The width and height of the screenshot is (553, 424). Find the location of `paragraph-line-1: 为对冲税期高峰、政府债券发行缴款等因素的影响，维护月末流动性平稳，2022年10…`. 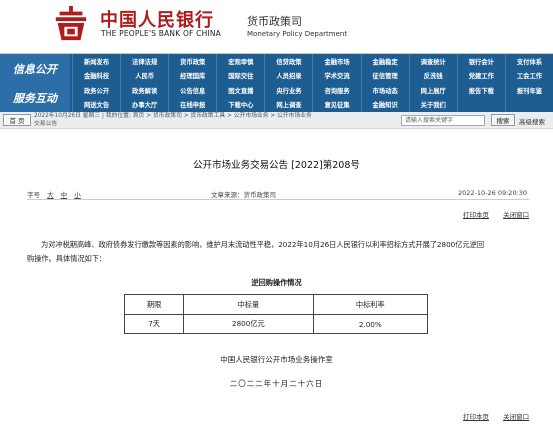

paragraph-line-1: 为对冲税期高峰、政府债券发行缴款等因素的影响，维护月末流动性平稳，2022年10… is located at coordinates (263, 244).